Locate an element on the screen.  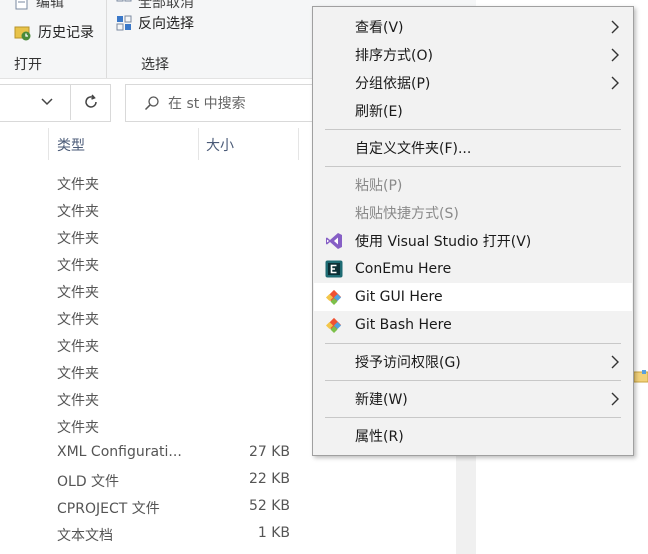
row-size: 22 KB is located at coordinates (269, 479).